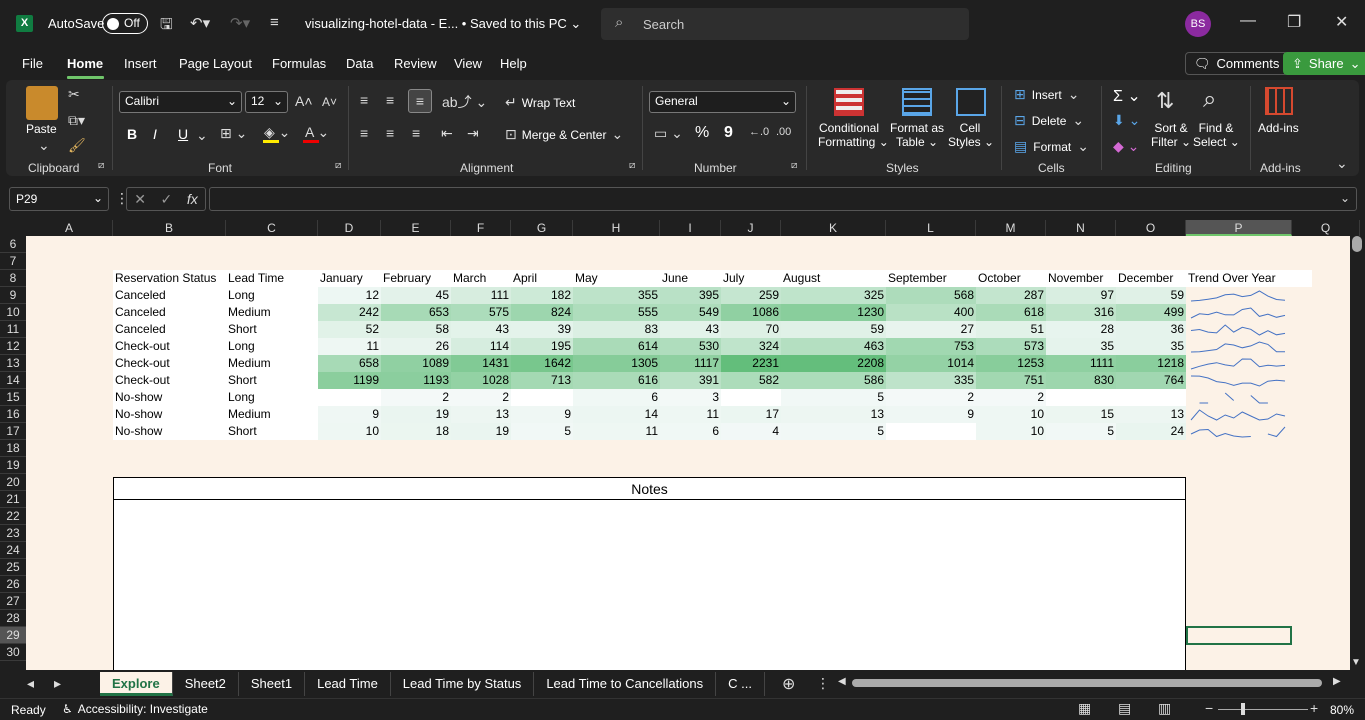 This screenshot has height=720, width=1365. What do you see at coordinates (1051, 146) in the screenshot?
I see `format-cells-button: ▤ Format ⌄` at bounding box center [1051, 146].